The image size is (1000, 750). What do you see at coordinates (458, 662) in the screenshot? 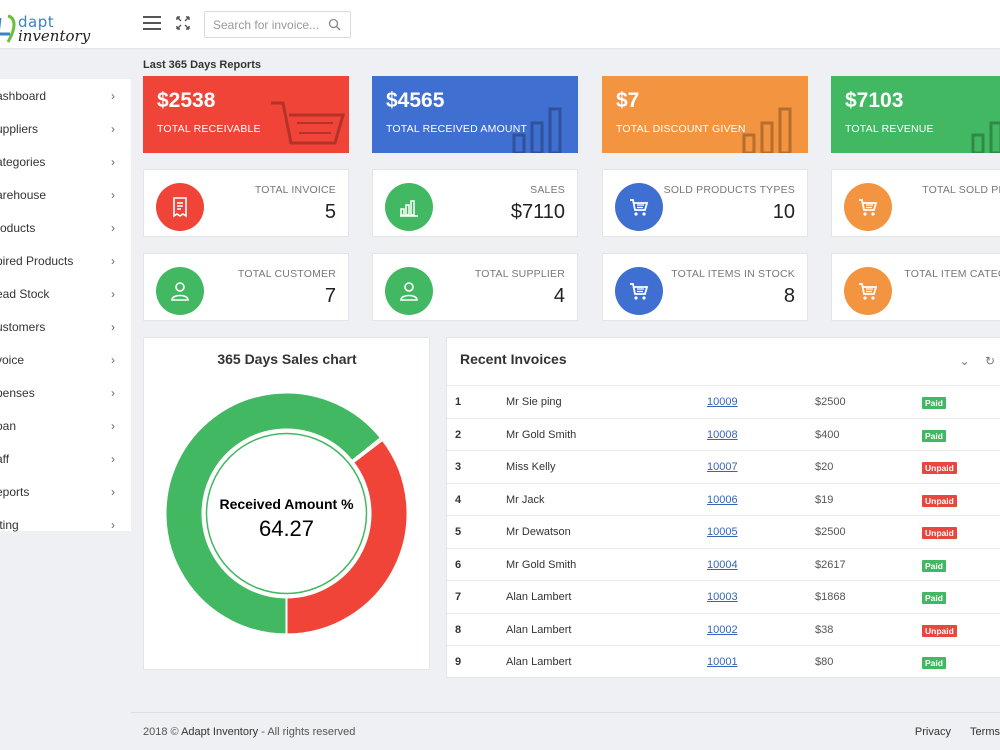
I see `row-number: 9` at bounding box center [458, 662].